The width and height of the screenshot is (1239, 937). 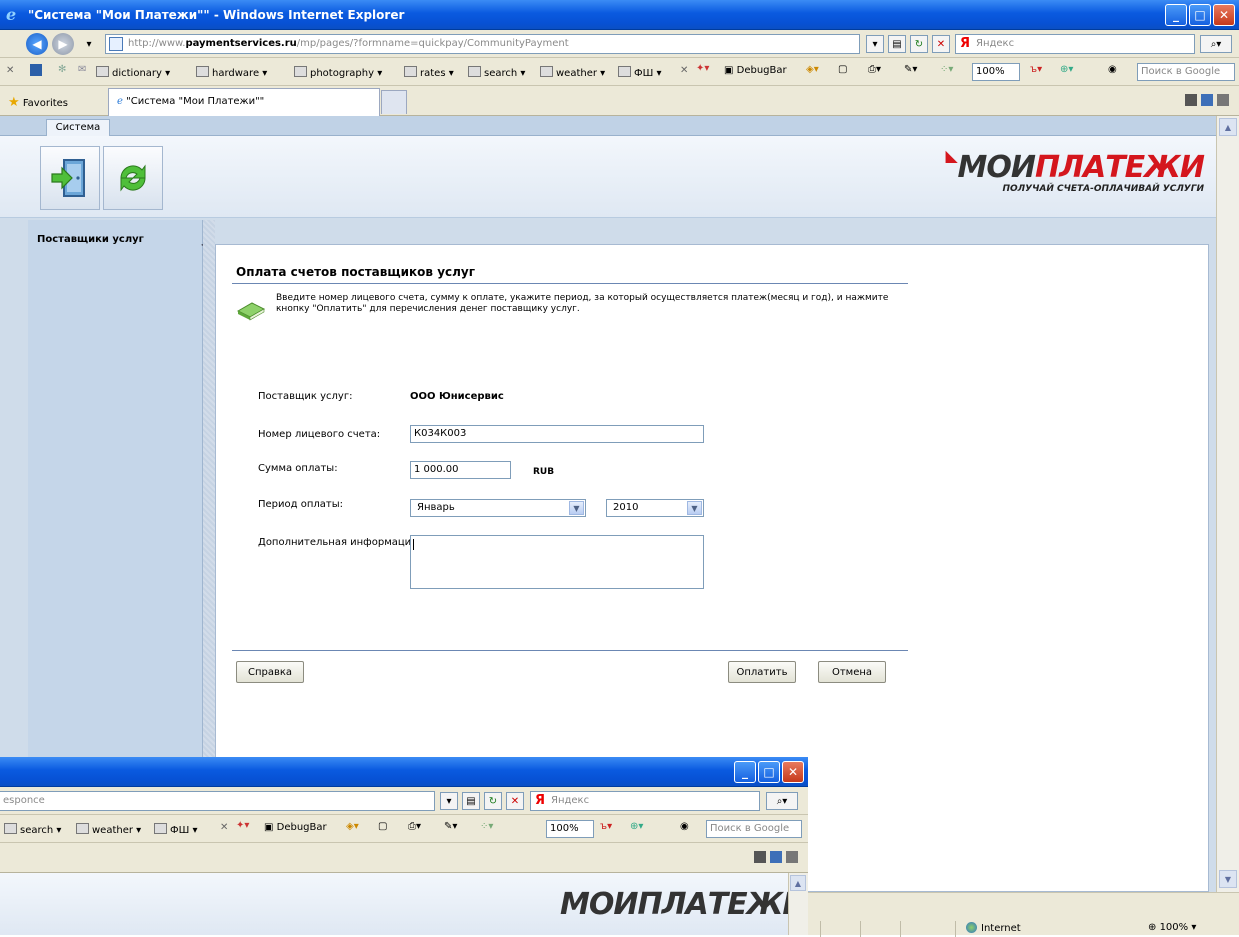 I want to click on favorites-button: ★ Favorites, so click(x=38, y=102).